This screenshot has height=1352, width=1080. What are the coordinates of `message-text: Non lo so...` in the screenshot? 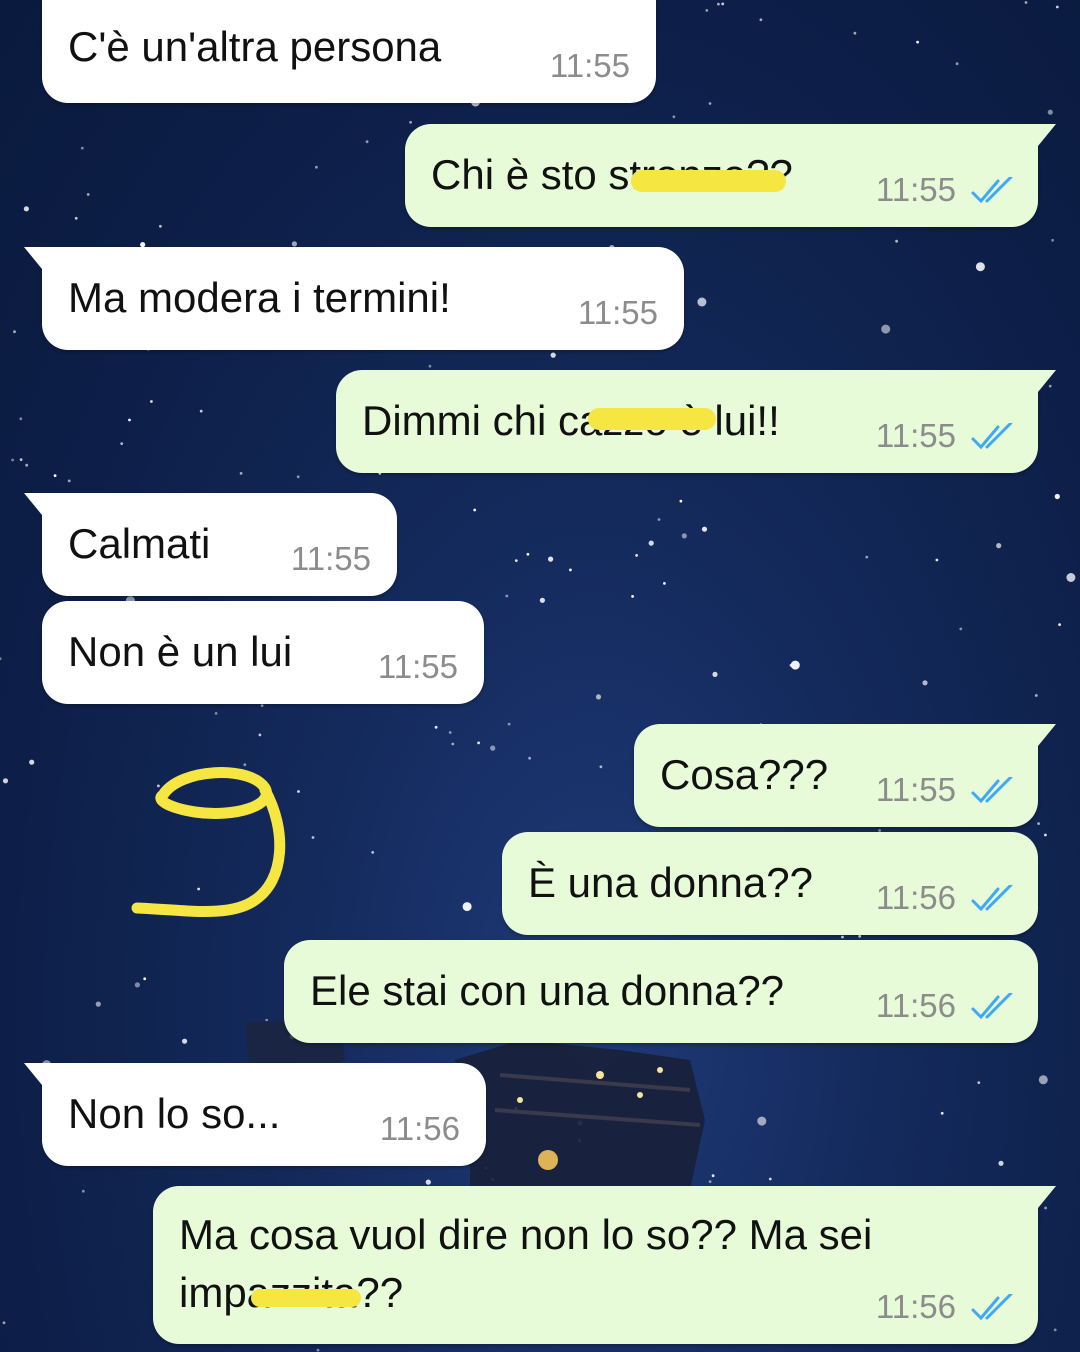 It's located at (174, 1113).